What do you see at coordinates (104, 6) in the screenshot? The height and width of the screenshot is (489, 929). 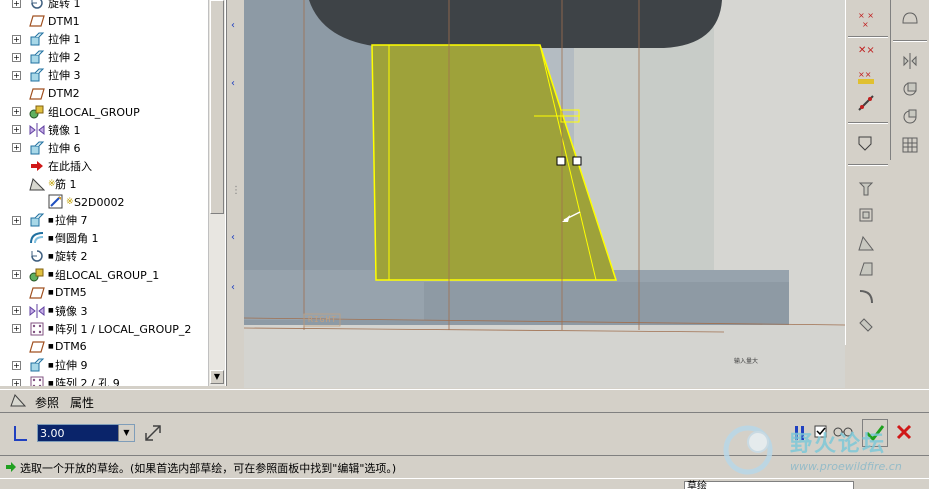 I see `tree-item: + 旋转 1` at bounding box center [104, 6].